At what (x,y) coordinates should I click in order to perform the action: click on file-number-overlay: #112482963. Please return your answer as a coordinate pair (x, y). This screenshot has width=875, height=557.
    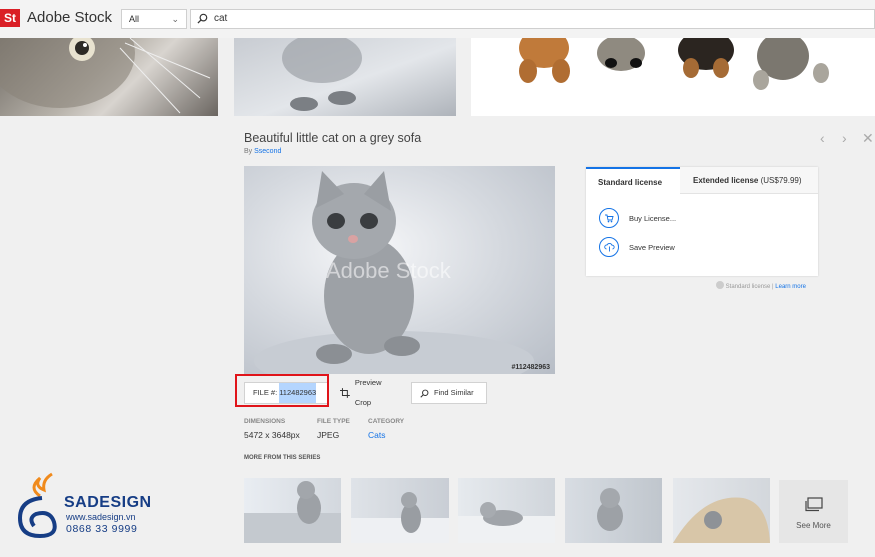
    Looking at the image, I should click on (530, 367).